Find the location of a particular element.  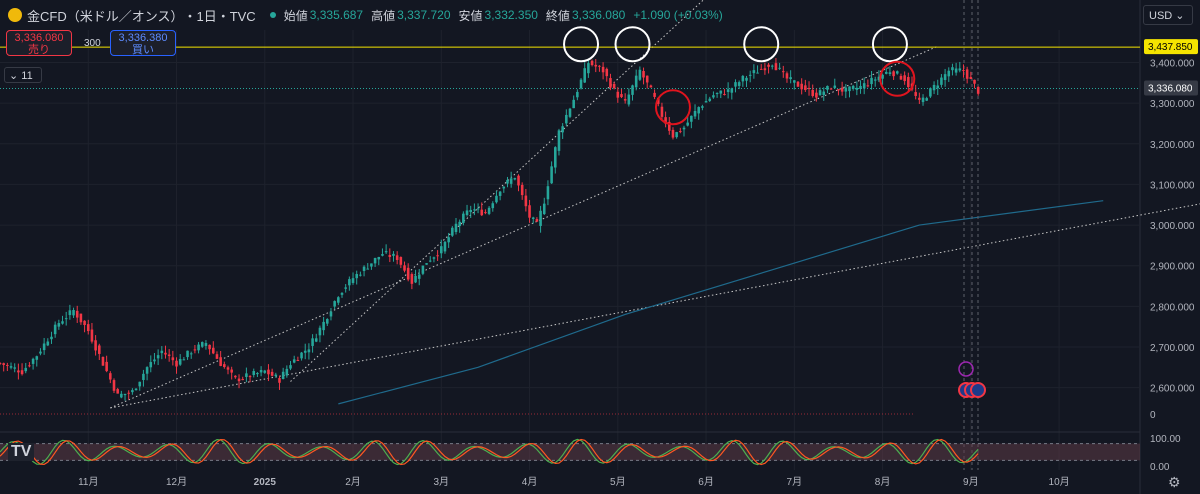

currency-select: USD ⌄ is located at coordinates (1168, 15).